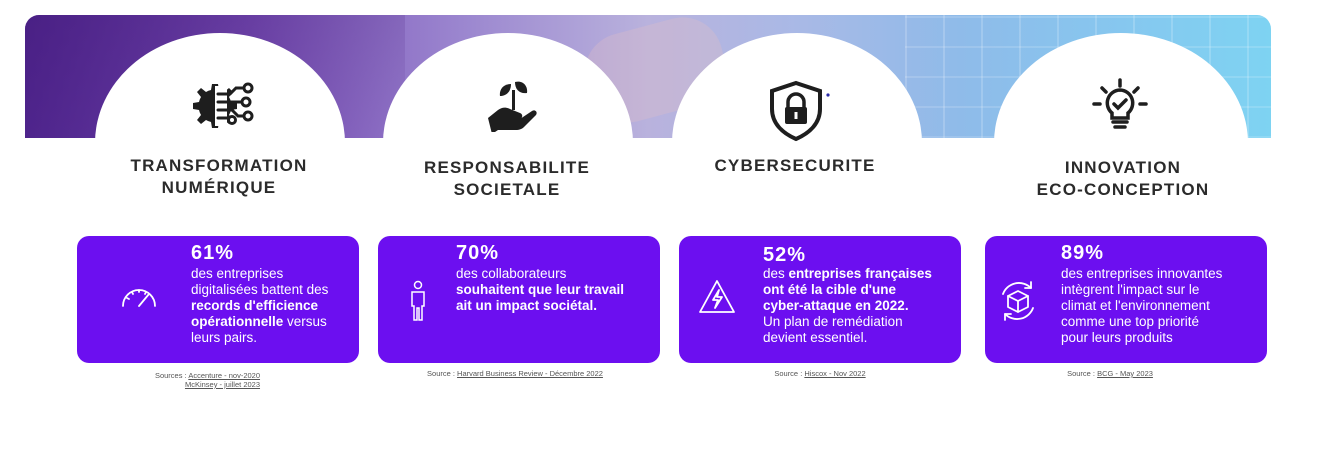  Describe the element at coordinates (836, 305) in the screenshot. I see `text-bold: cyber-attaque en 2022.` at that location.